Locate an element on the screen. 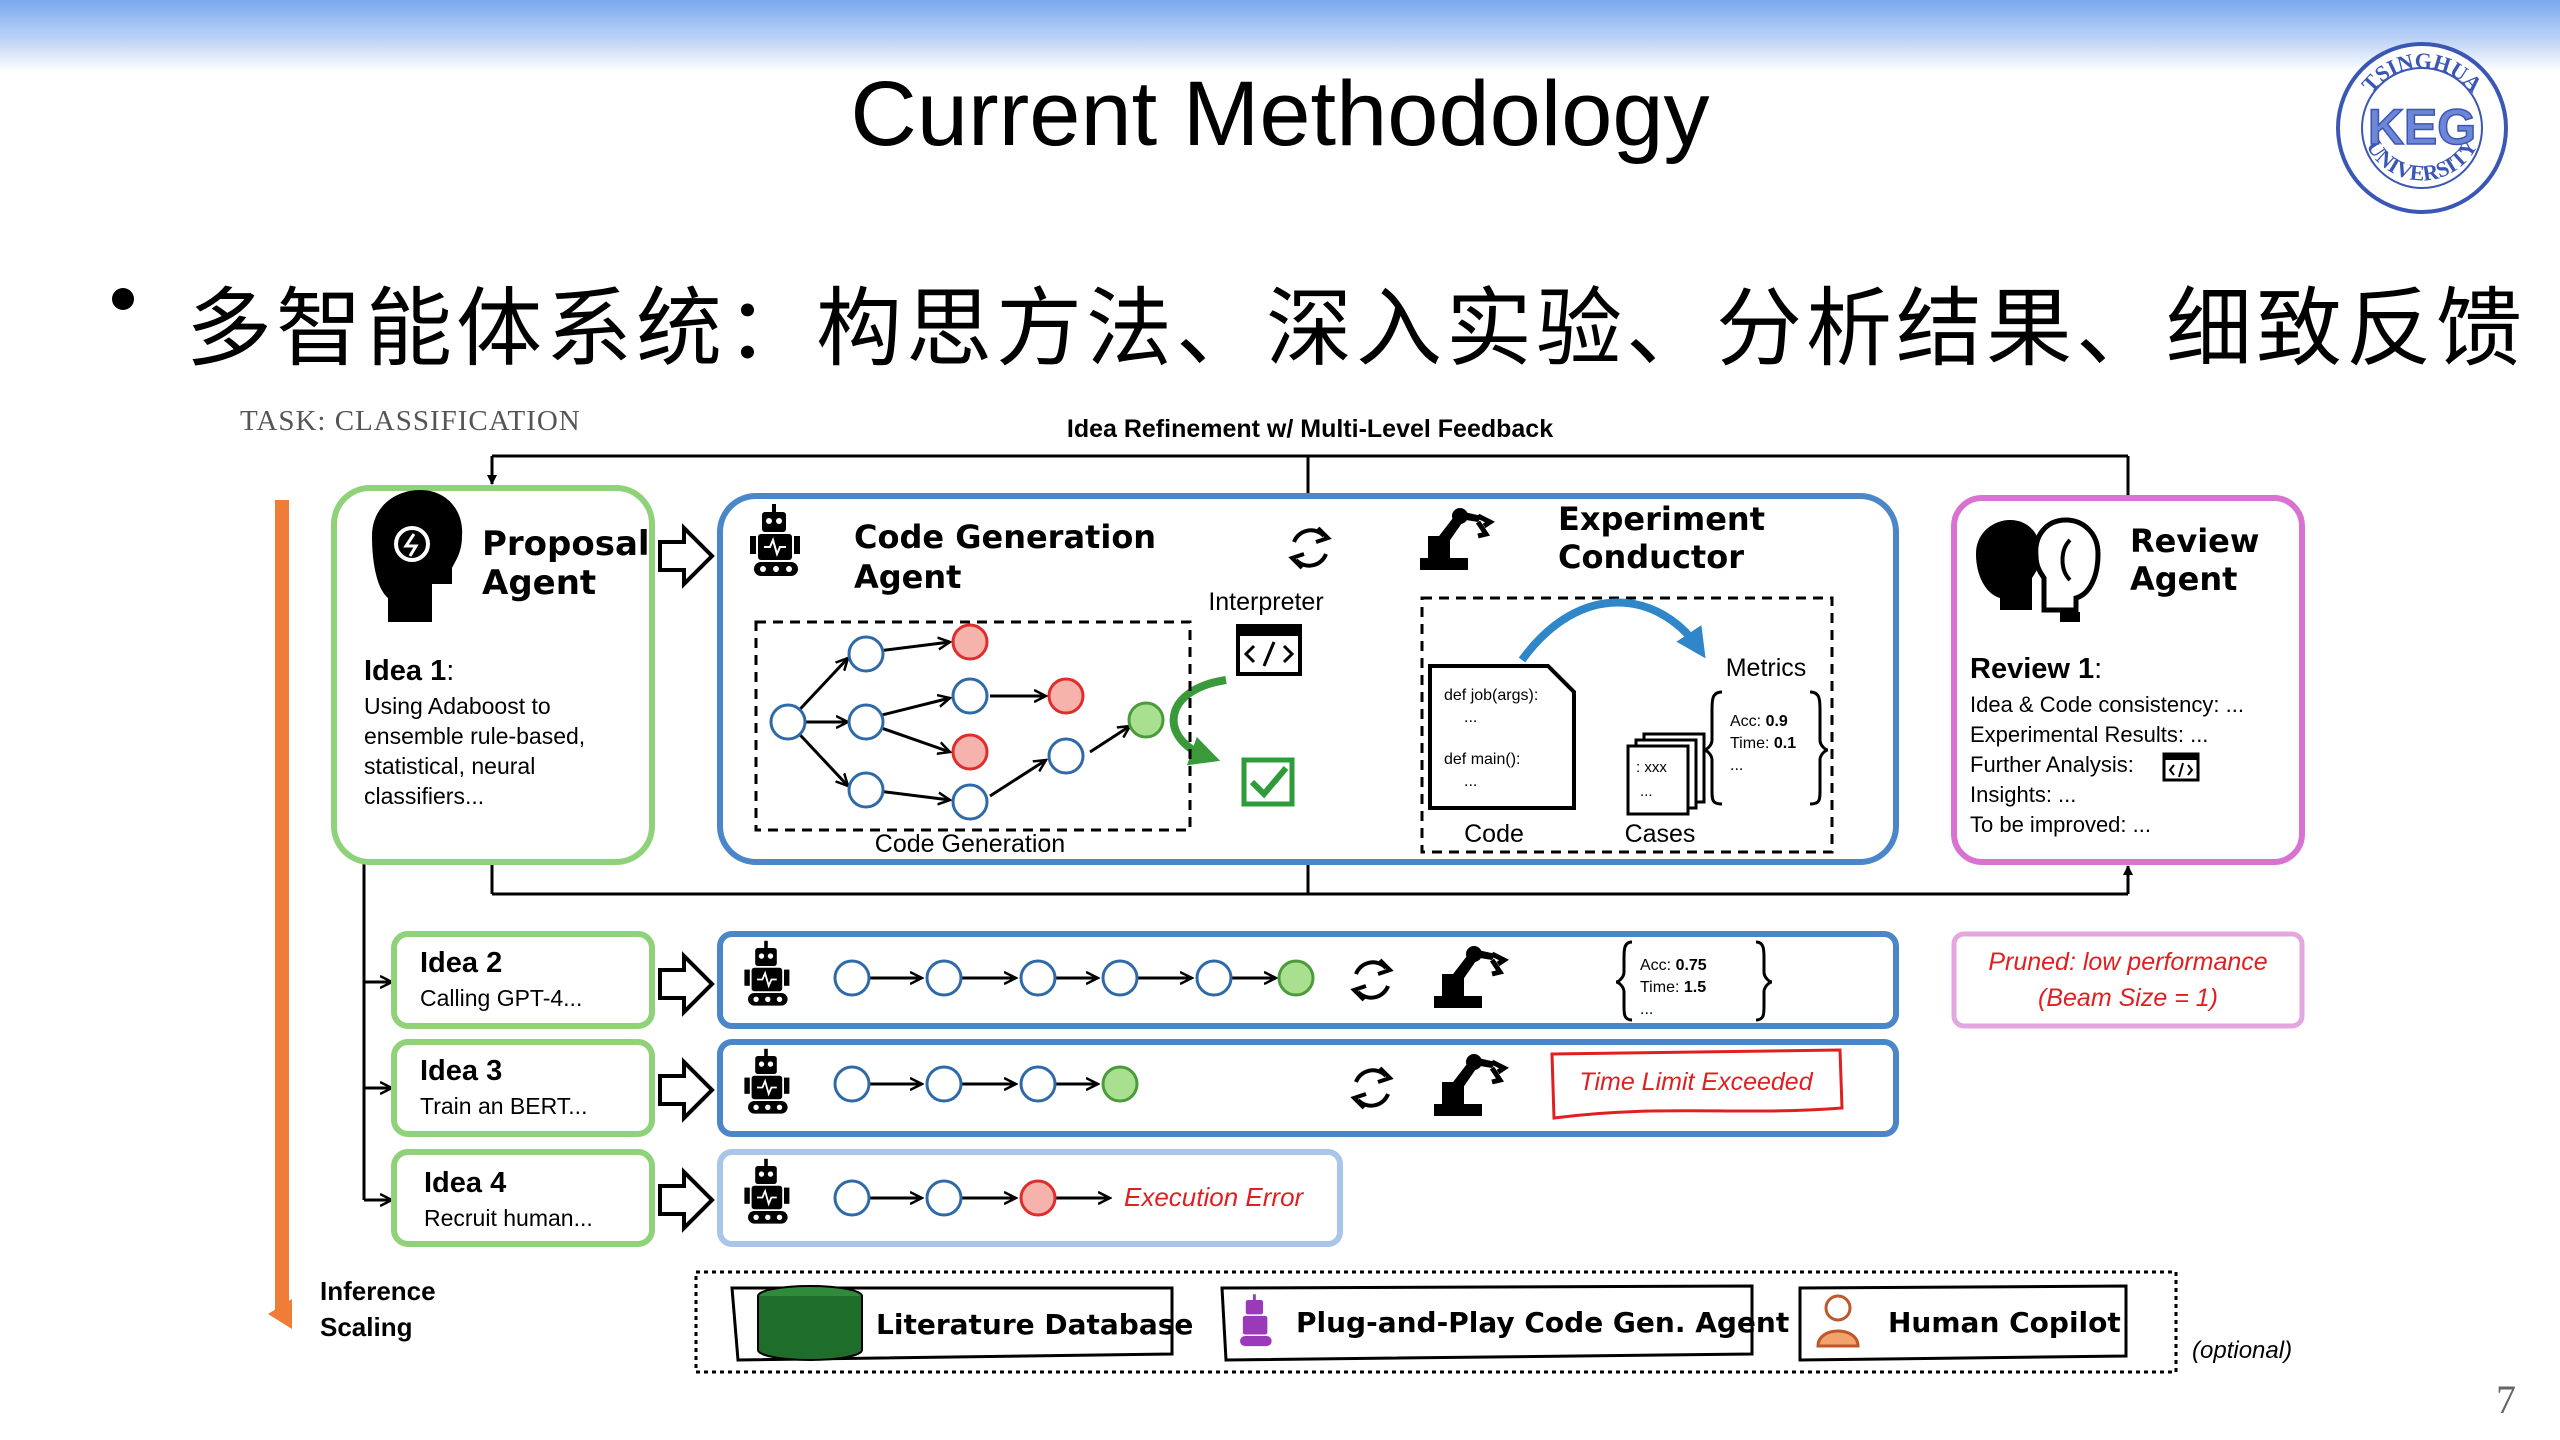 The image size is (2560, 1440). idea4-arrow is located at coordinates (686, 1200).